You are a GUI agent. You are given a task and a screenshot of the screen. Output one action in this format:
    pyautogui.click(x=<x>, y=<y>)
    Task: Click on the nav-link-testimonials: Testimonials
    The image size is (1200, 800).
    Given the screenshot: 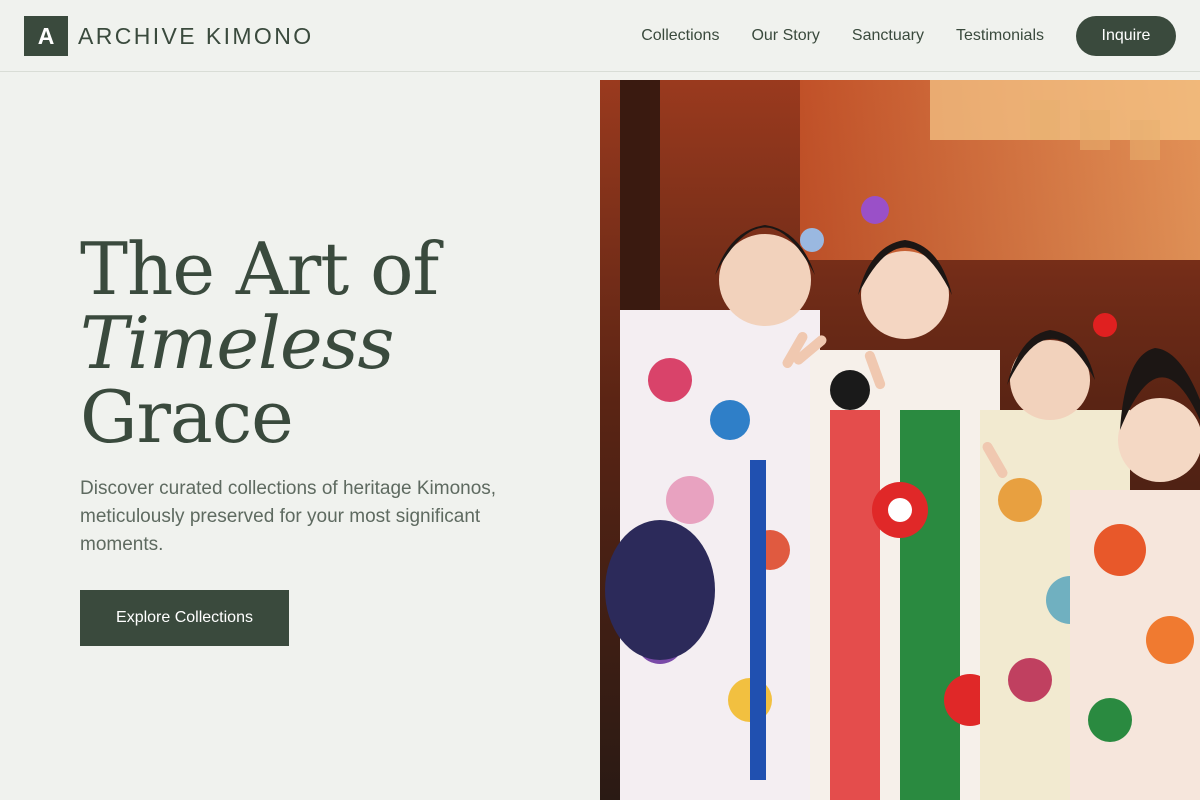 What is the action you would take?
    pyautogui.click(x=1000, y=36)
    